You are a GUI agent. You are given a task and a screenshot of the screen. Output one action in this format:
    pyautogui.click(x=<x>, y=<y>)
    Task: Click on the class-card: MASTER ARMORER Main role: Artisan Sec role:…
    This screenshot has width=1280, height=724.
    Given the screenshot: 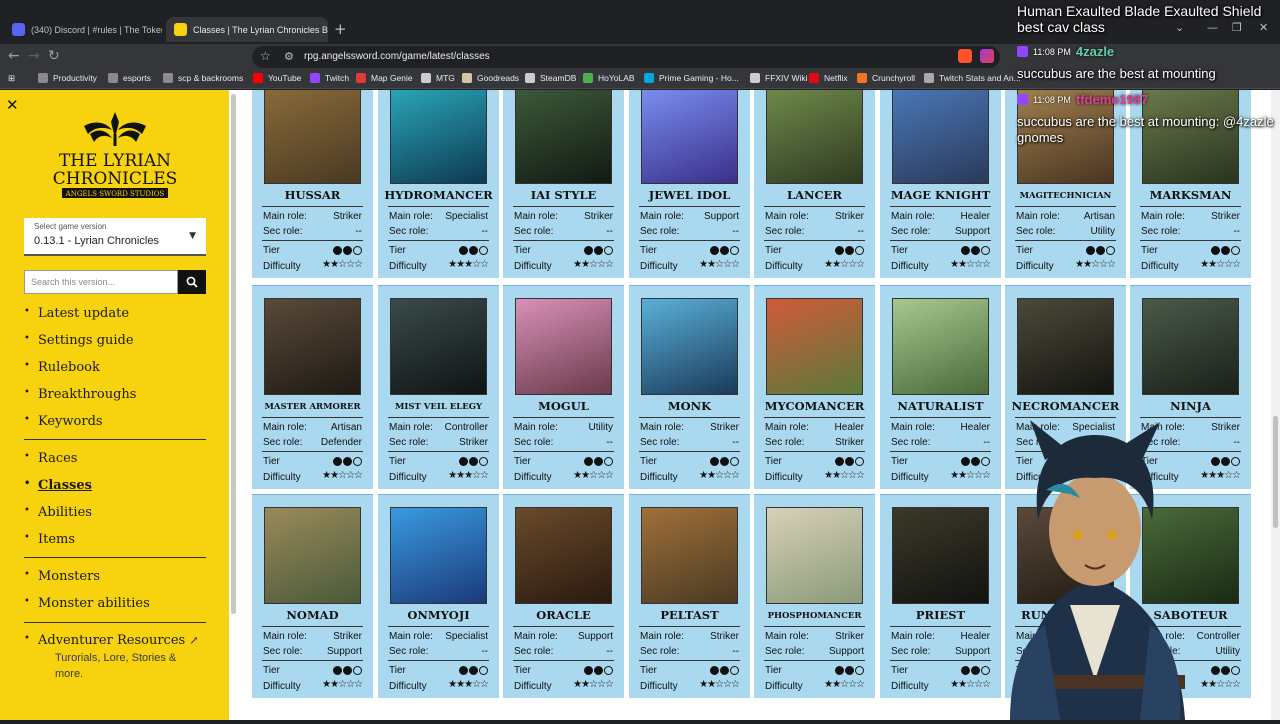 What is the action you would take?
    pyautogui.click(x=312, y=387)
    